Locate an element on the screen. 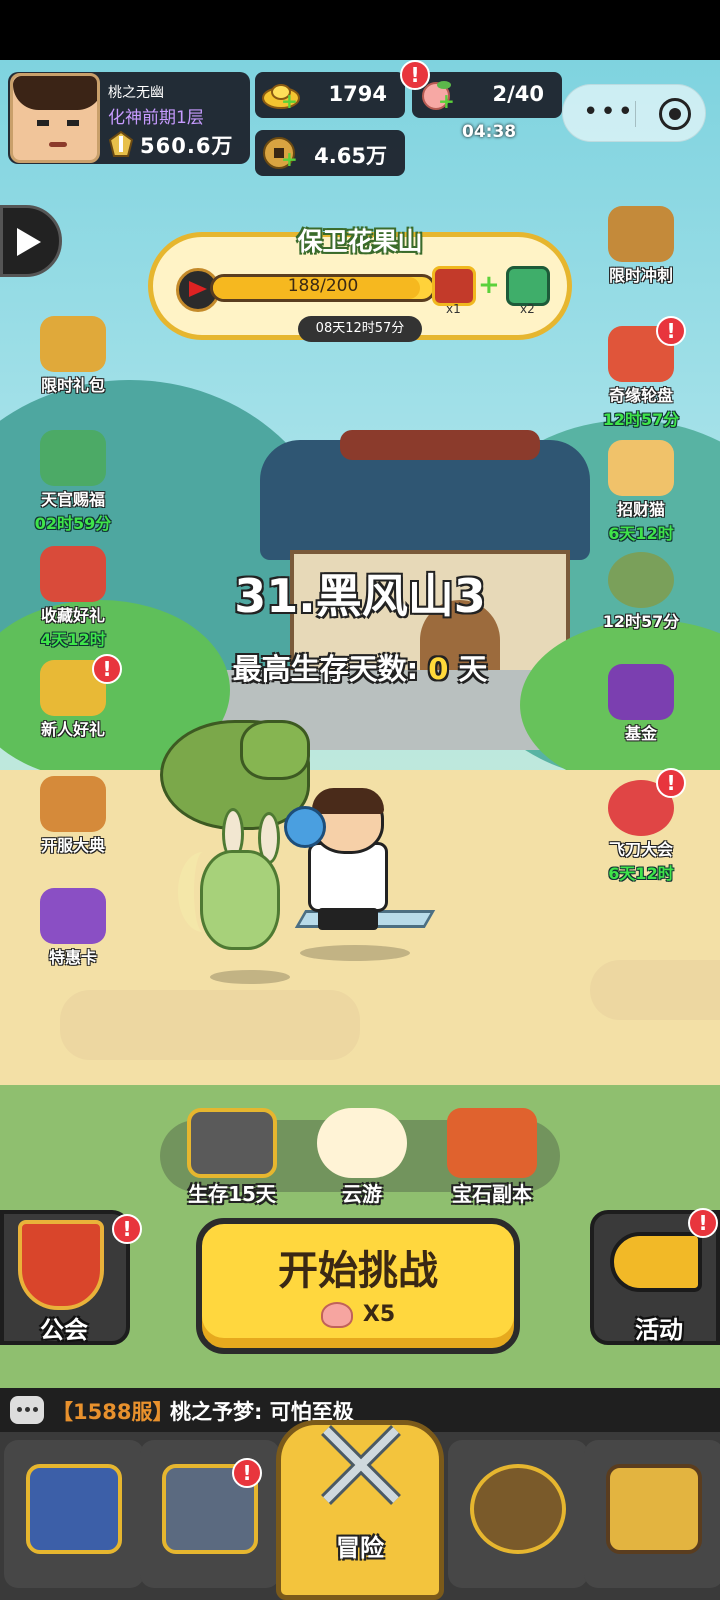 This screenshot has width=720, height=1600. cloud-icon is located at coordinates (362, 1143).